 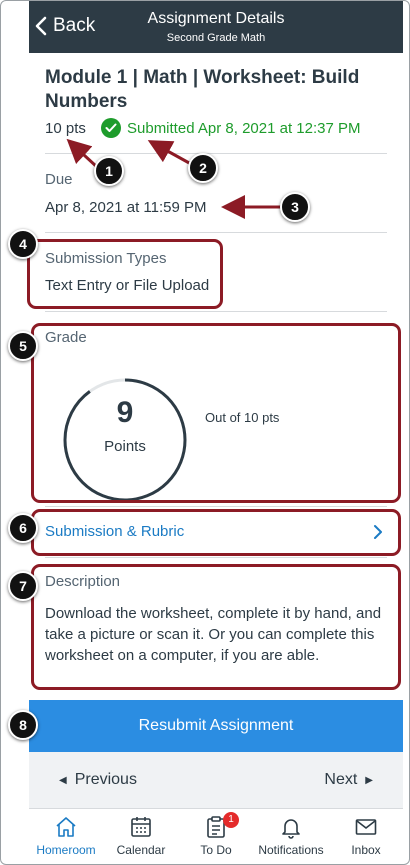 I want to click on annotation-marker: 7, so click(x=23, y=586).